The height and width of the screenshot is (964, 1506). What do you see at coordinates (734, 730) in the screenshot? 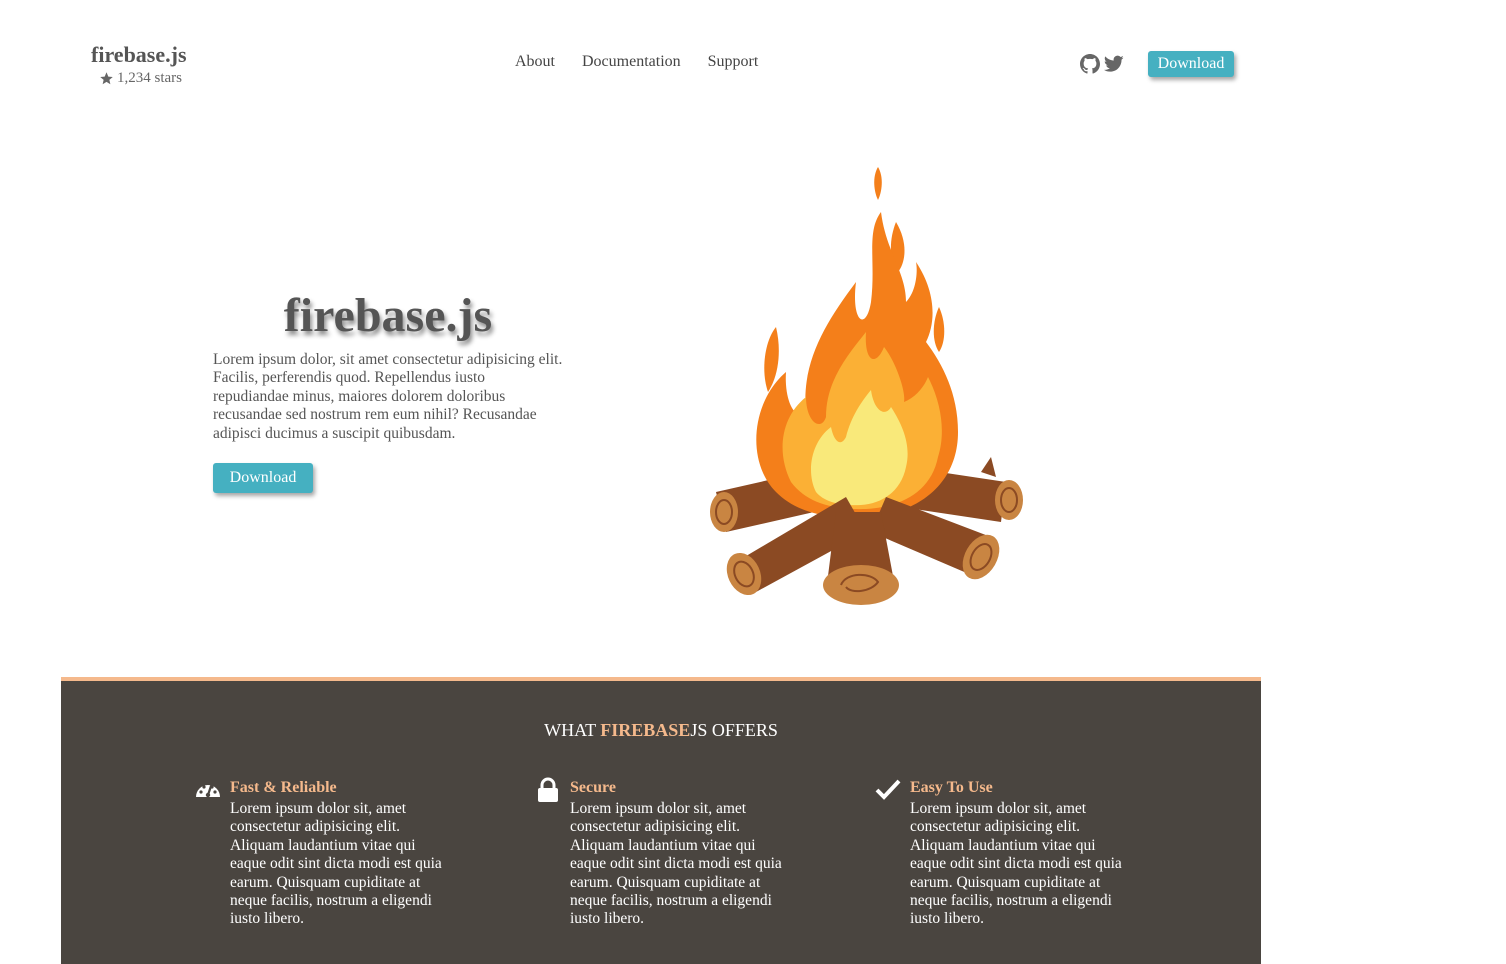
I see `features-title-suffix: JS OFFERS` at bounding box center [734, 730].